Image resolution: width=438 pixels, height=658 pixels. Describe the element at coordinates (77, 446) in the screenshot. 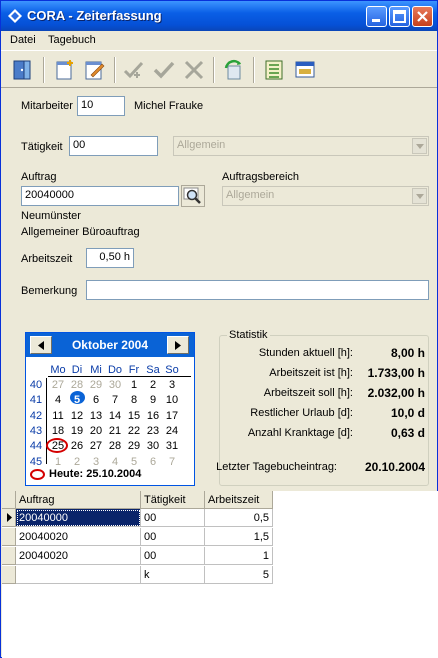

I see `calendar-day: 26` at that location.